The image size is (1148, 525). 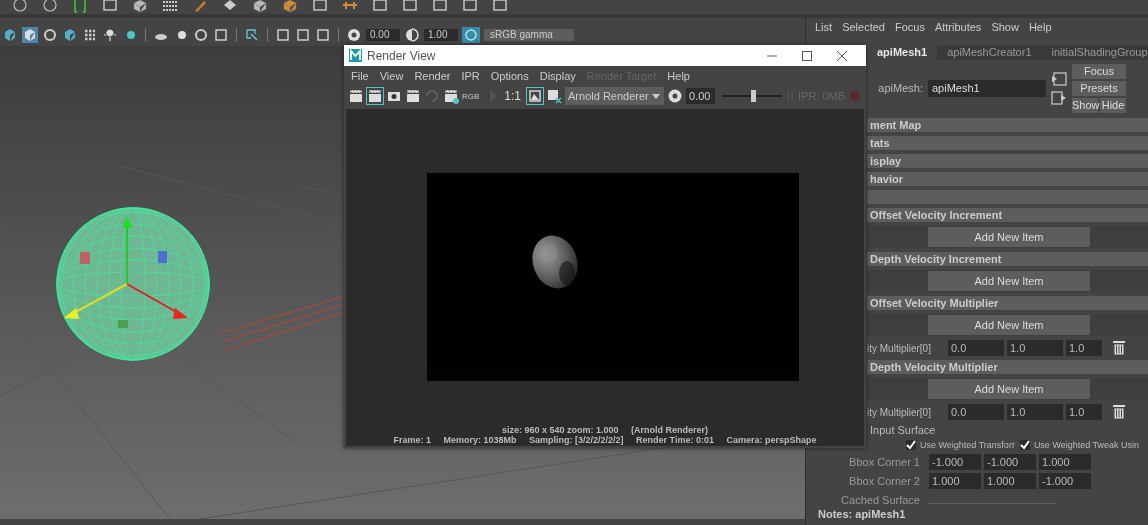 What do you see at coordinates (605, 430) in the screenshot?
I see `render-info-text: size: 960 x 540 zoom: 1.000 (Arnold Renderer)` at bounding box center [605, 430].